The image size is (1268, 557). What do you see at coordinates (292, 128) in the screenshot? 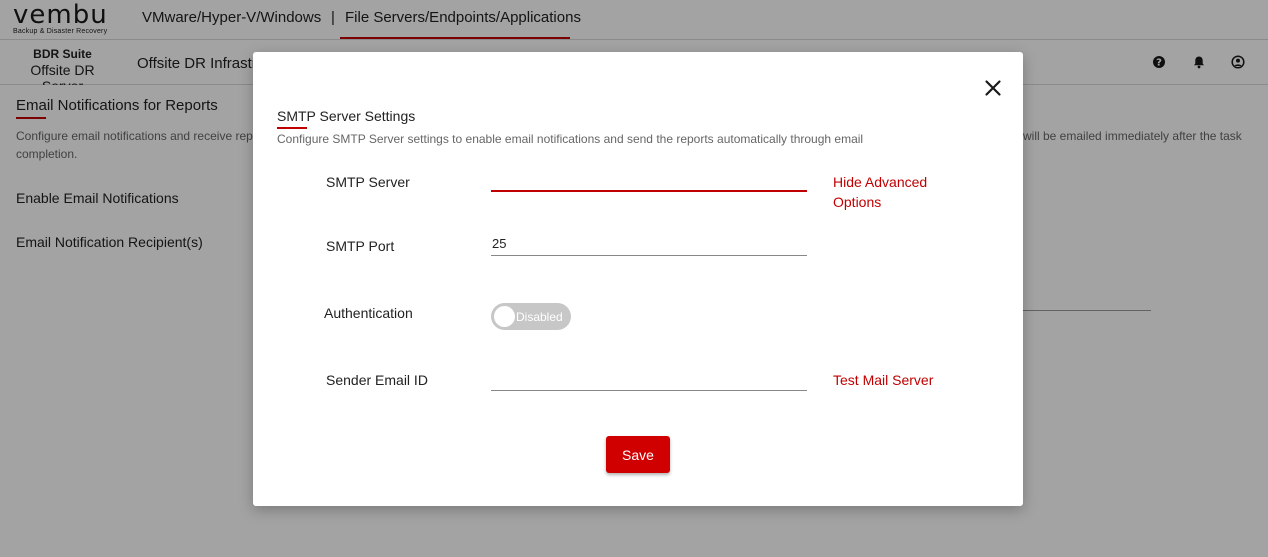
I see `dialog-title-underline` at bounding box center [292, 128].